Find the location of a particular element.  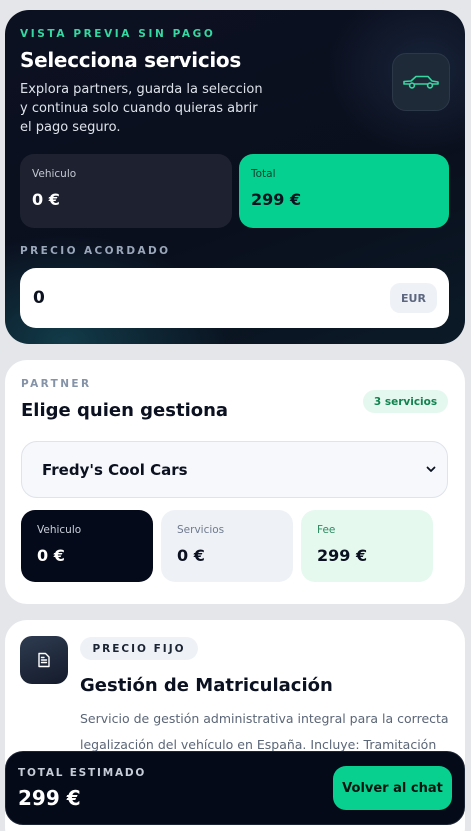

agreed-price-value: 0 is located at coordinates (211, 298).